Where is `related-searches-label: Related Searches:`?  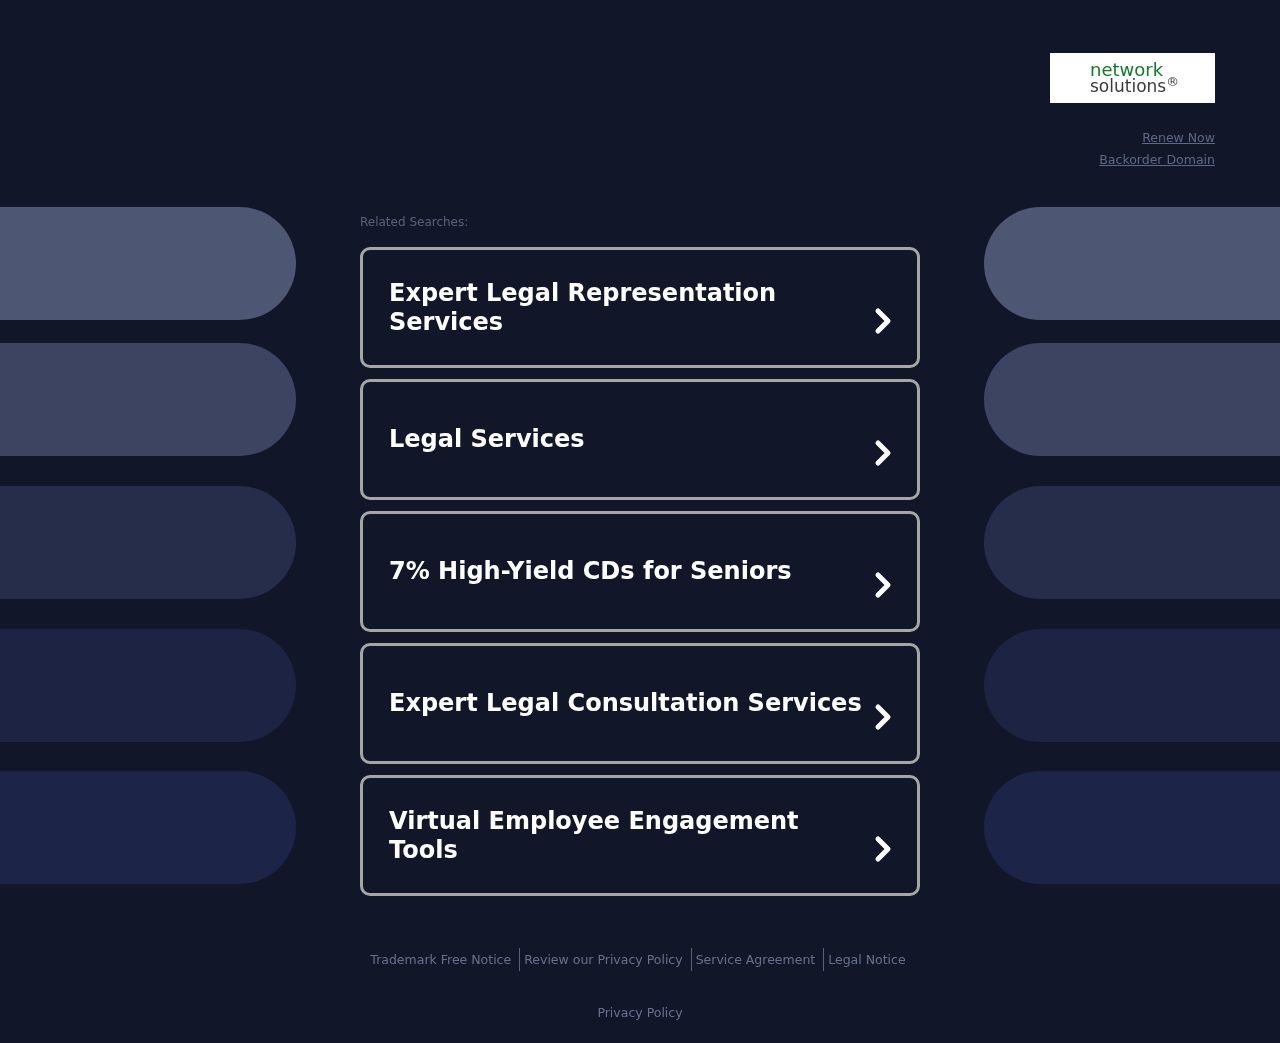
related-searches-label: Related Searches: is located at coordinates (414, 222).